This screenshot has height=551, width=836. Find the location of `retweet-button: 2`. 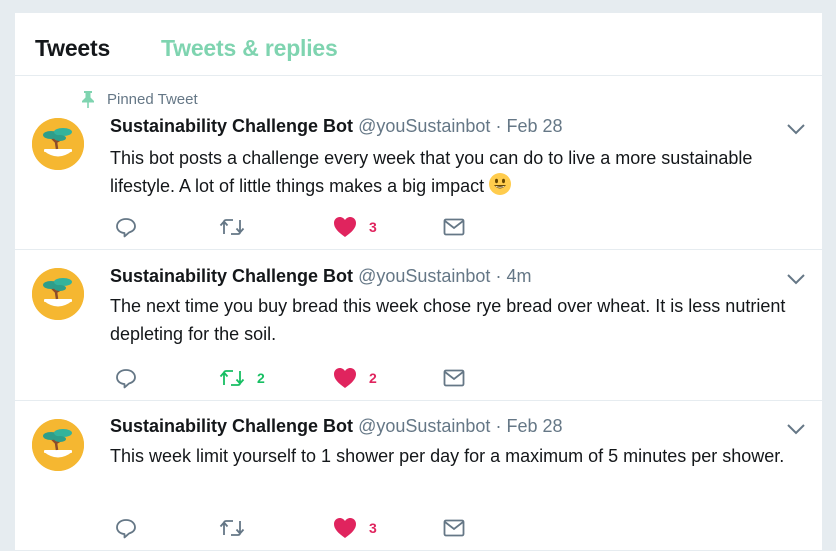

retweet-button: 2 is located at coordinates (242, 378).